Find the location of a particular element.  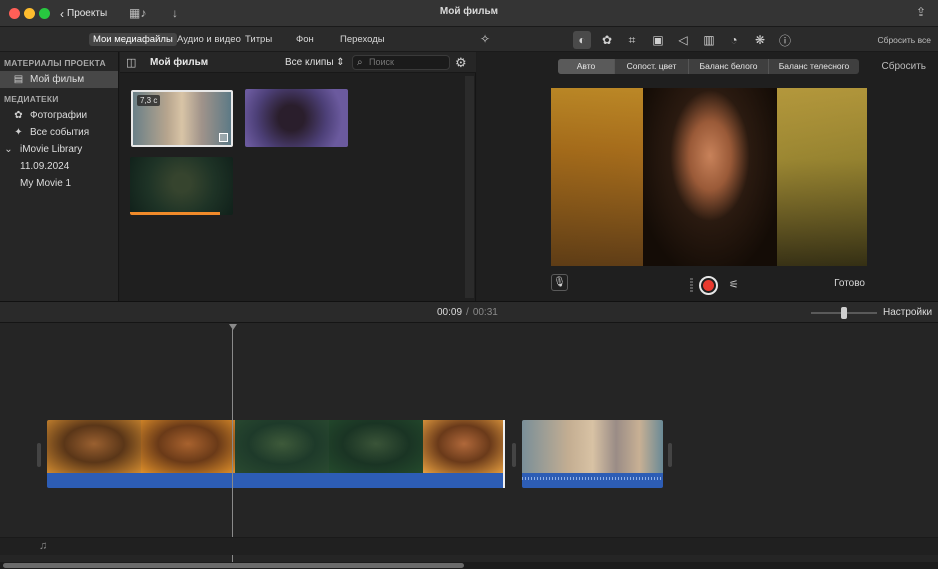

sidebar-item-label: Все события is located at coordinates (60, 132).